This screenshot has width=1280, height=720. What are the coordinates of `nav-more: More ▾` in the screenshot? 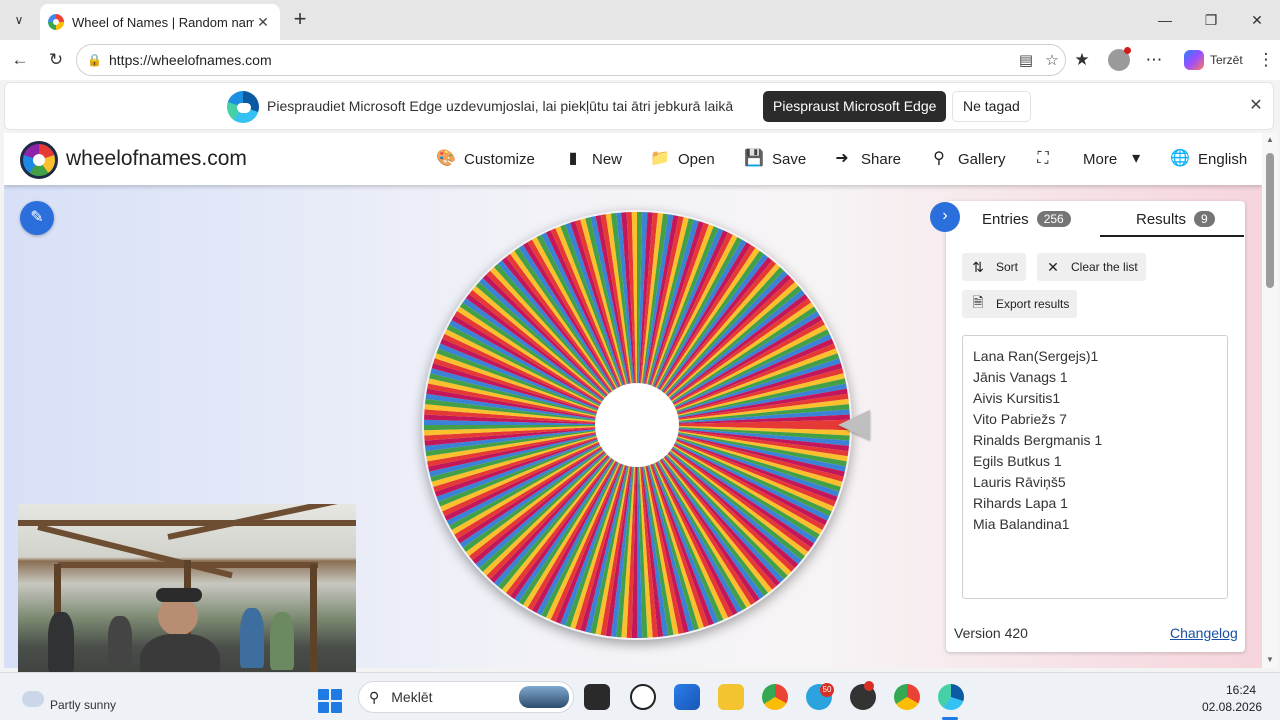 It's located at (1114, 159).